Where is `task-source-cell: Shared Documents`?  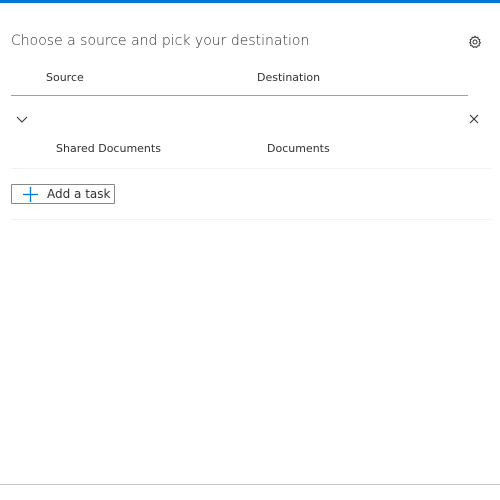 task-source-cell: Shared Documents is located at coordinates (108, 148).